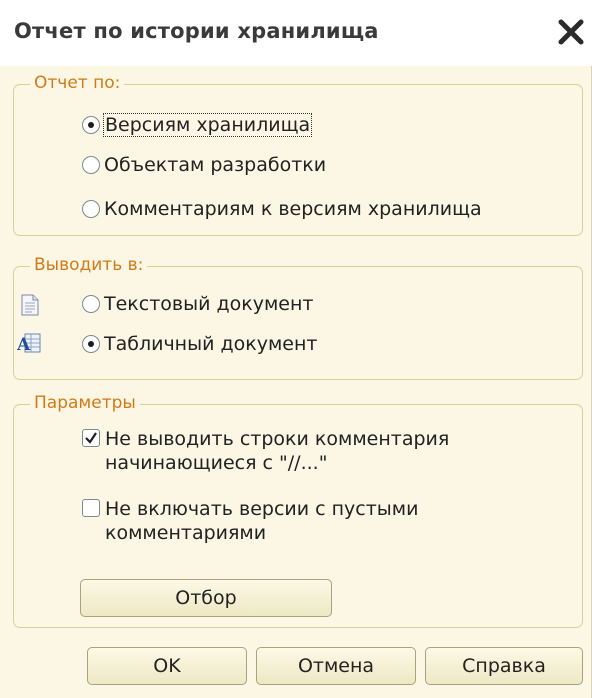  I want to click on spreadsheet-document-icon: A, so click(29, 343).